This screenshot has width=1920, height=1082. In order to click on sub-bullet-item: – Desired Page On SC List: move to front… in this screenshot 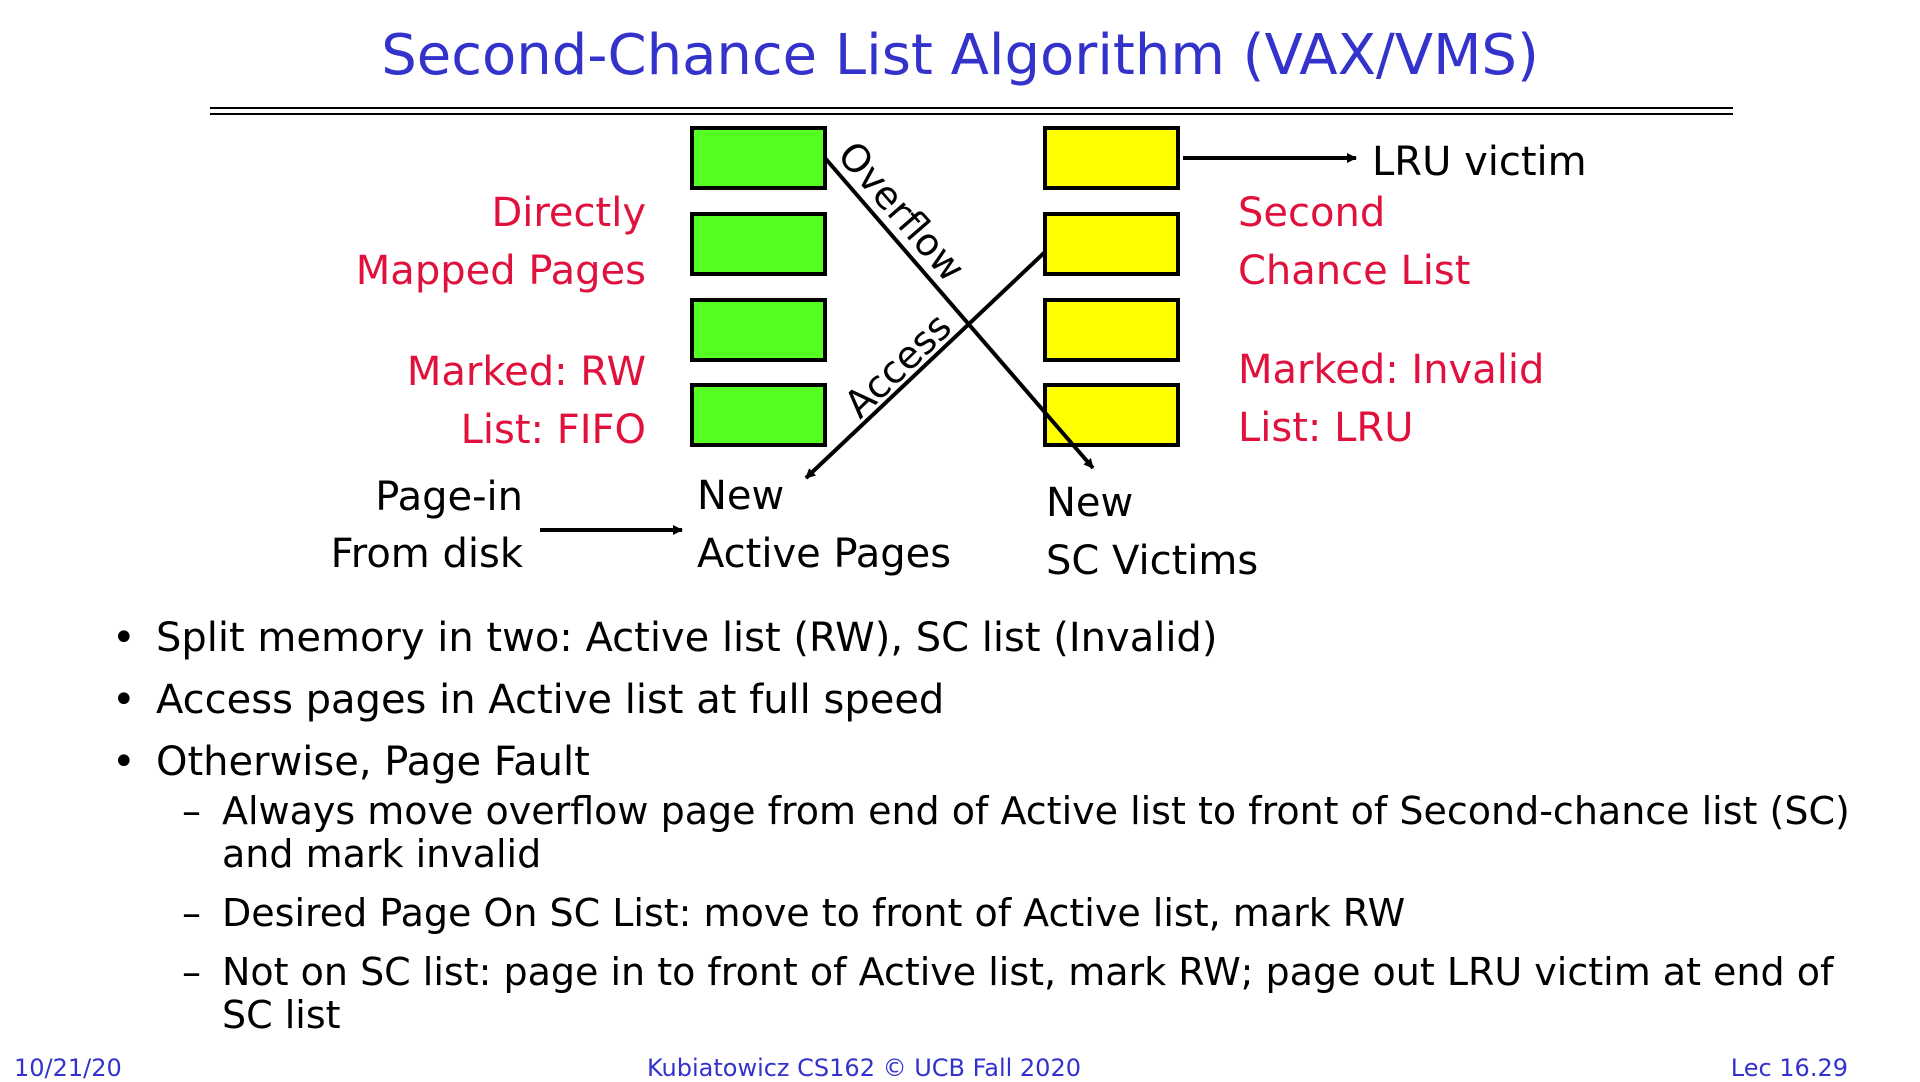, I will do `click(1027, 913)`.